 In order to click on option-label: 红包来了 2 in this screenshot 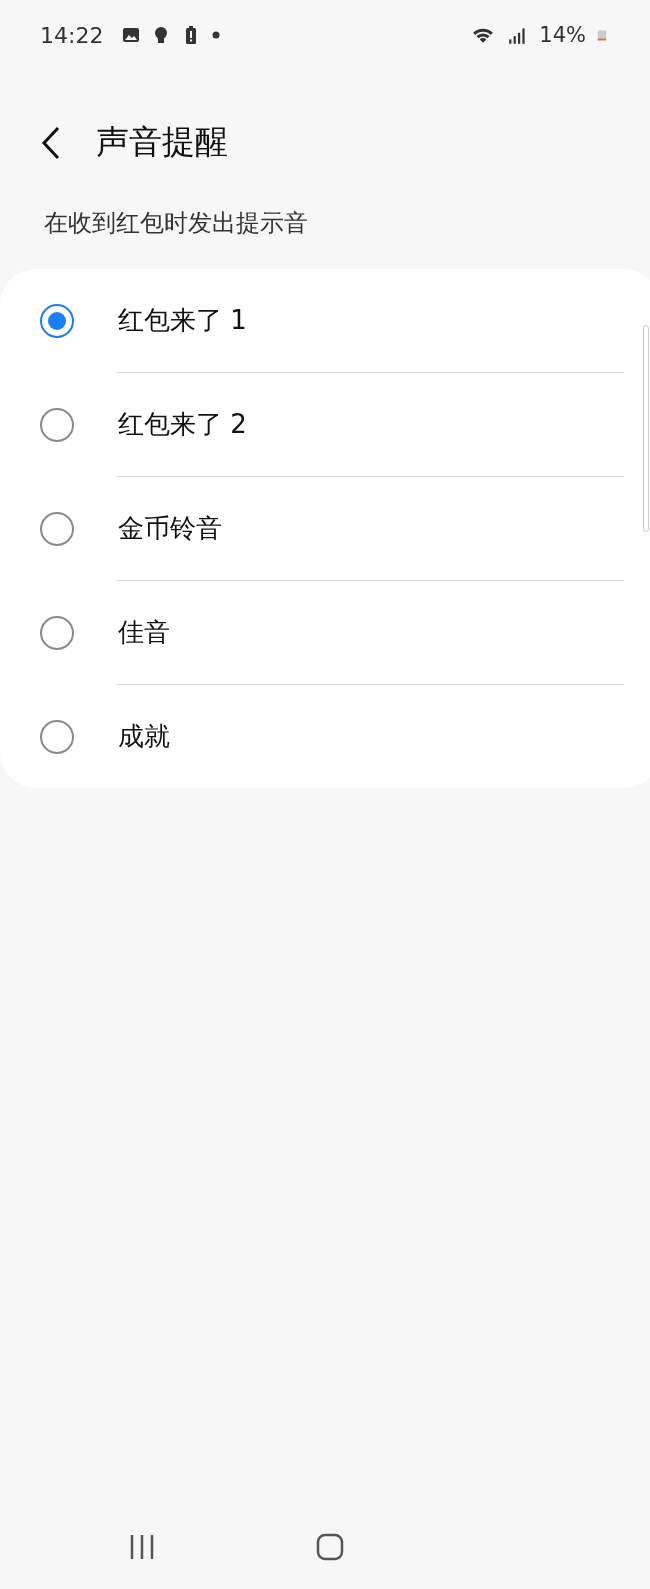, I will do `click(182, 424)`.